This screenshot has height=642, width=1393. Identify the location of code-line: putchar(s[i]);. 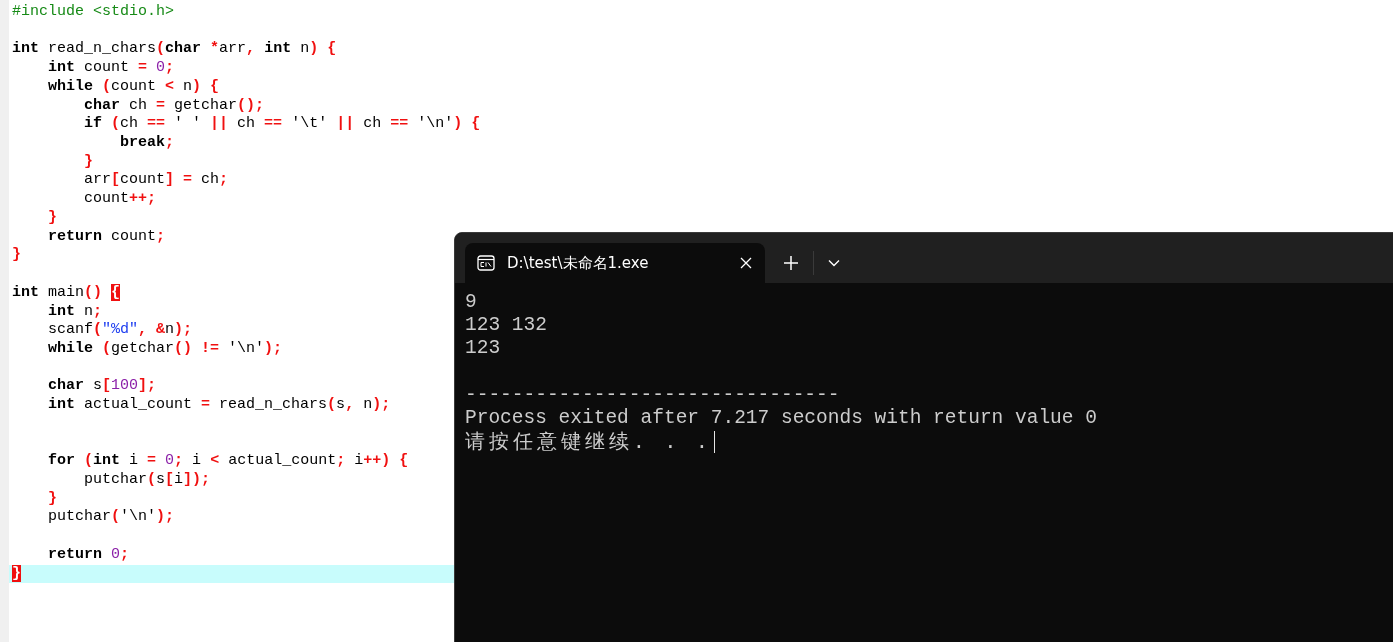
(147, 480).